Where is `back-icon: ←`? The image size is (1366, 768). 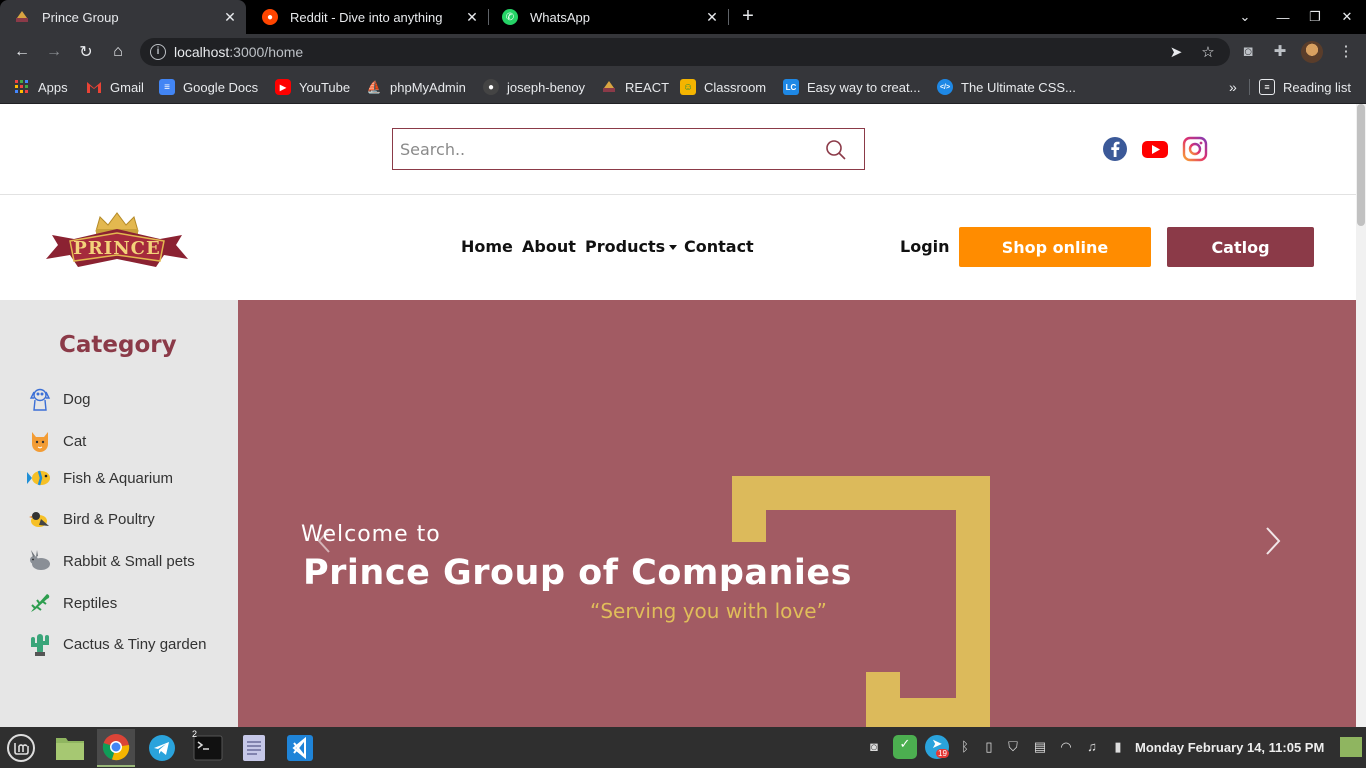
back-icon: ← is located at coordinates (22, 52).